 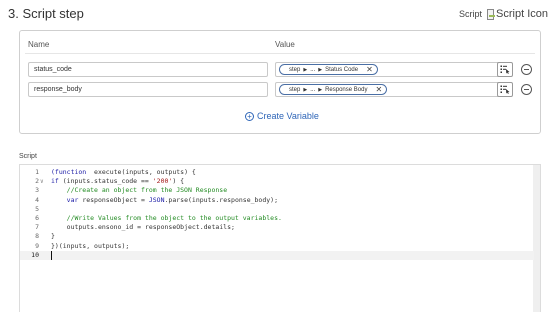 I want to click on step-reference-pill: step ▶ ... ▶ Response Body ✕, so click(x=333, y=89).